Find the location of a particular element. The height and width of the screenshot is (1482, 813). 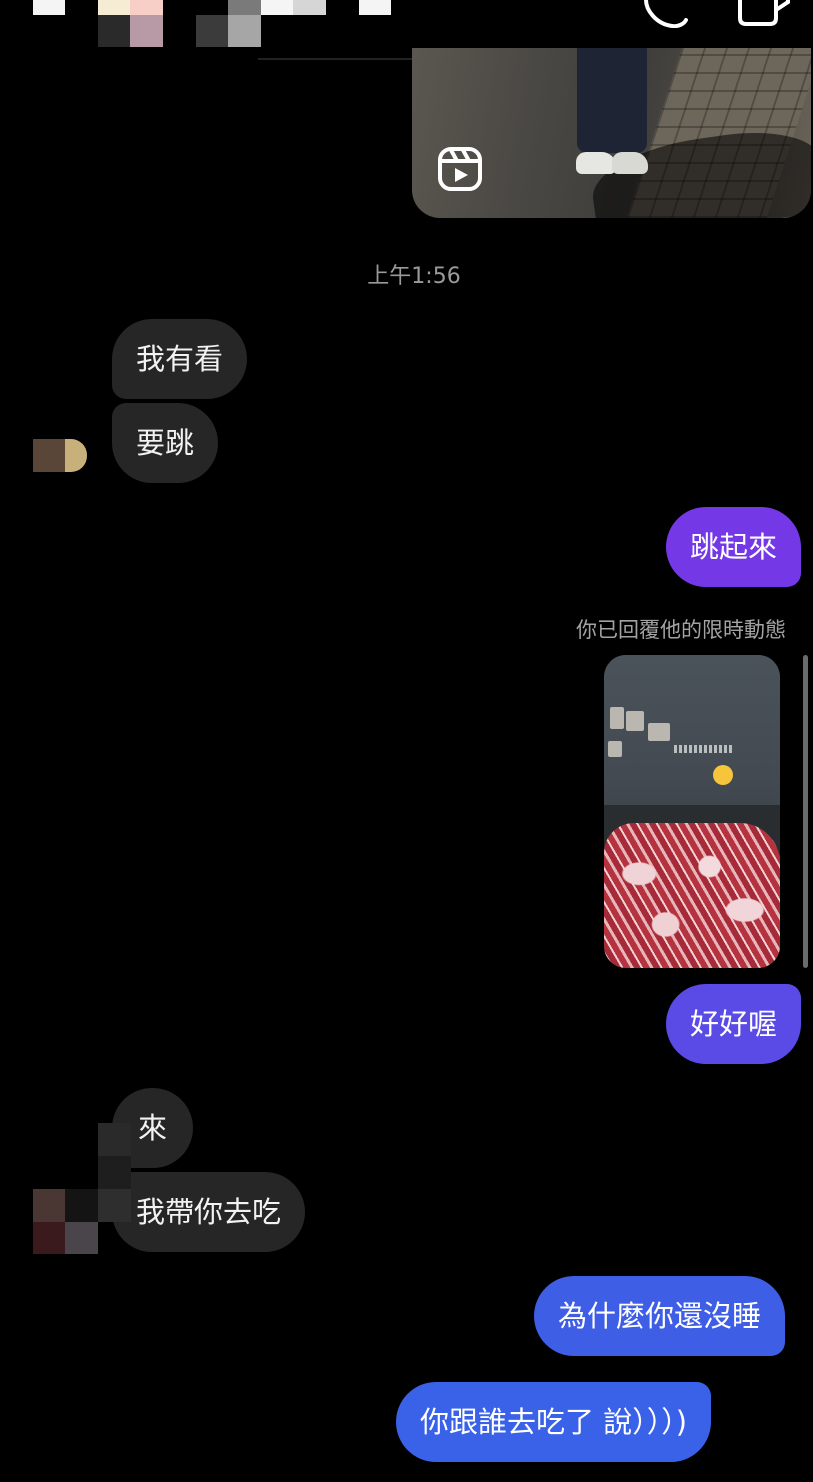

message-timestamp: 上午1:56 is located at coordinates (414, 276).